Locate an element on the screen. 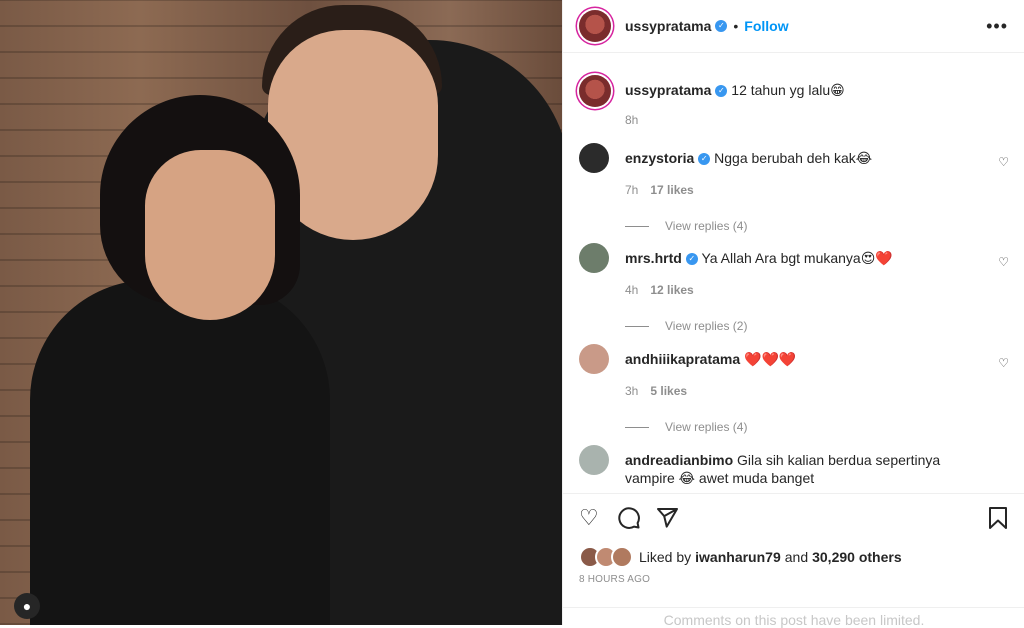 This screenshot has width=1024, height=628. liked-by-others: 30,290 others is located at coordinates (857, 557).